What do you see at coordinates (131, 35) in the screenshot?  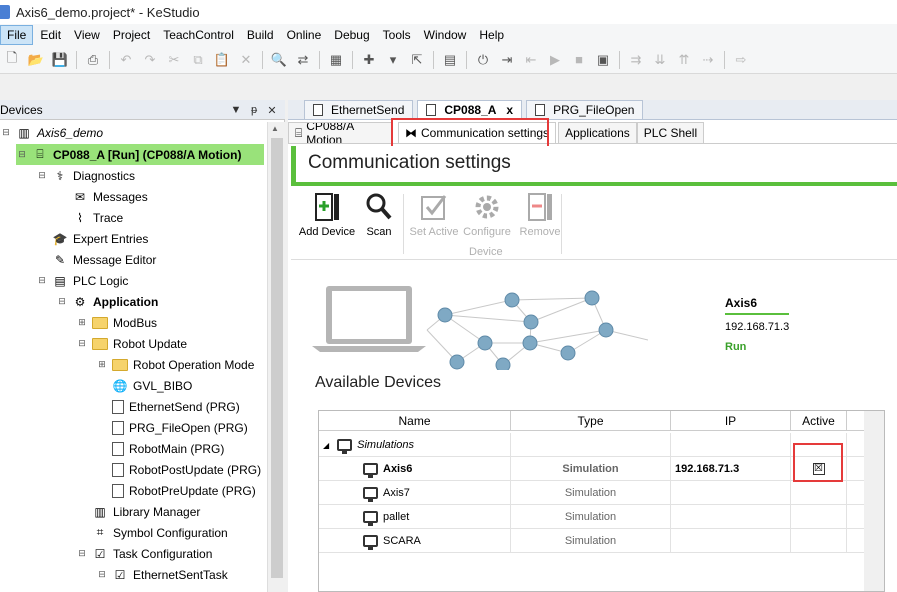 I see `menu-project: Project` at bounding box center [131, 35].